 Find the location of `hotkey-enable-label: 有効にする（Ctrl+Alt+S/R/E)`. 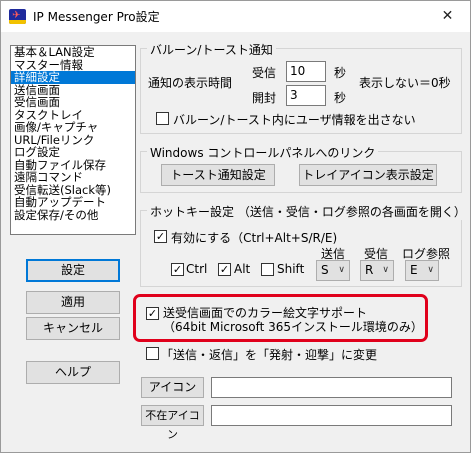

hotkey-enable-label: 有効にする（Ctrl+Alt+S/R/E) is located at coordinates (254, 238).